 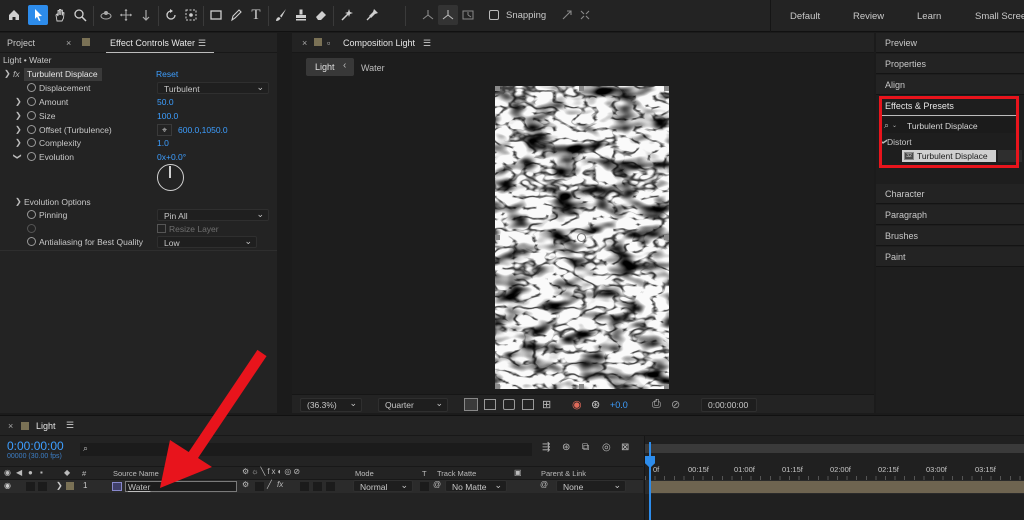 What do you see at coordinates (80, 15) in the screenshot?
I see `zoom-icon` at bounding box center [80, 15].